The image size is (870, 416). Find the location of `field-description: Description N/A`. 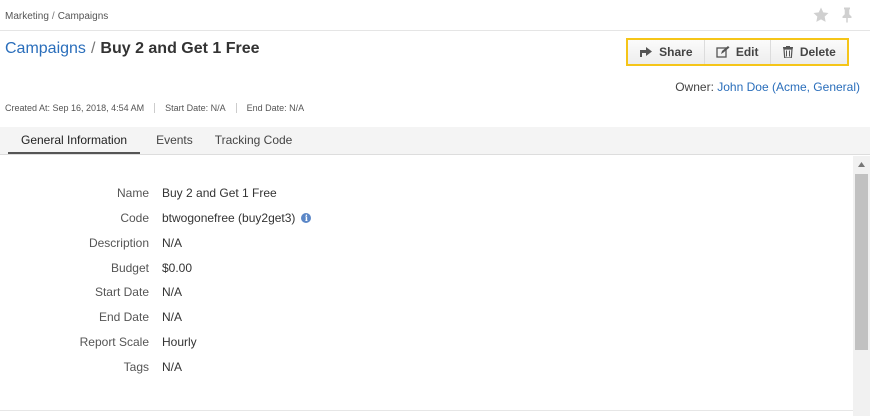

field-description: Description N/A is located at coordinates (400, 246).